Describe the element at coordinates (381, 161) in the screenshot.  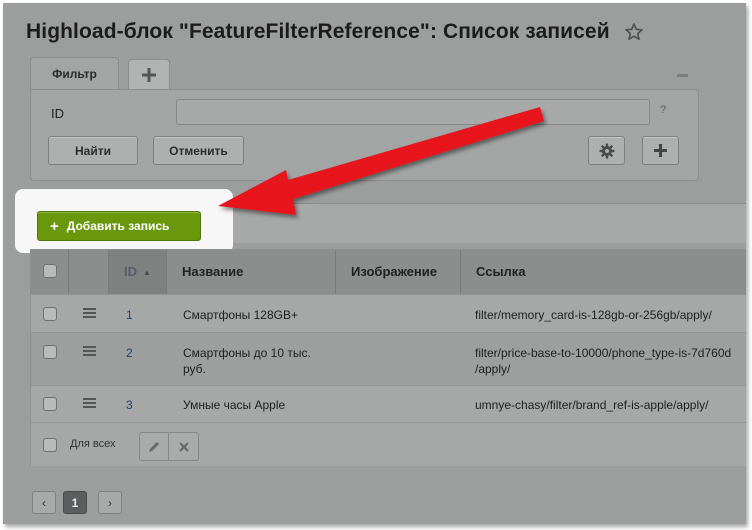
I see `annotation-arrow-icon` at that location.